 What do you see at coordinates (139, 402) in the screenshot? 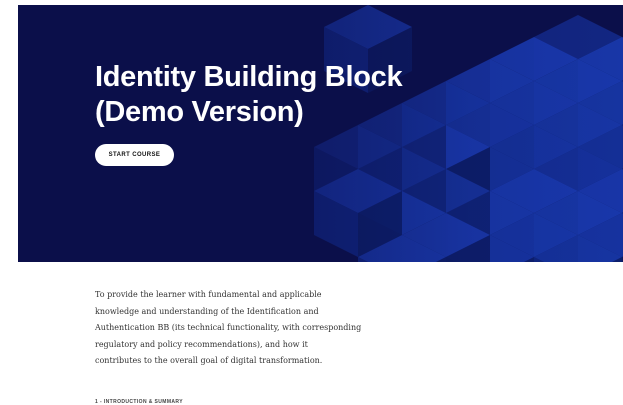
I see `lesson-item-label: 1 - INTRODUCTION & SUMMARY` at bounding box center [139, 402].